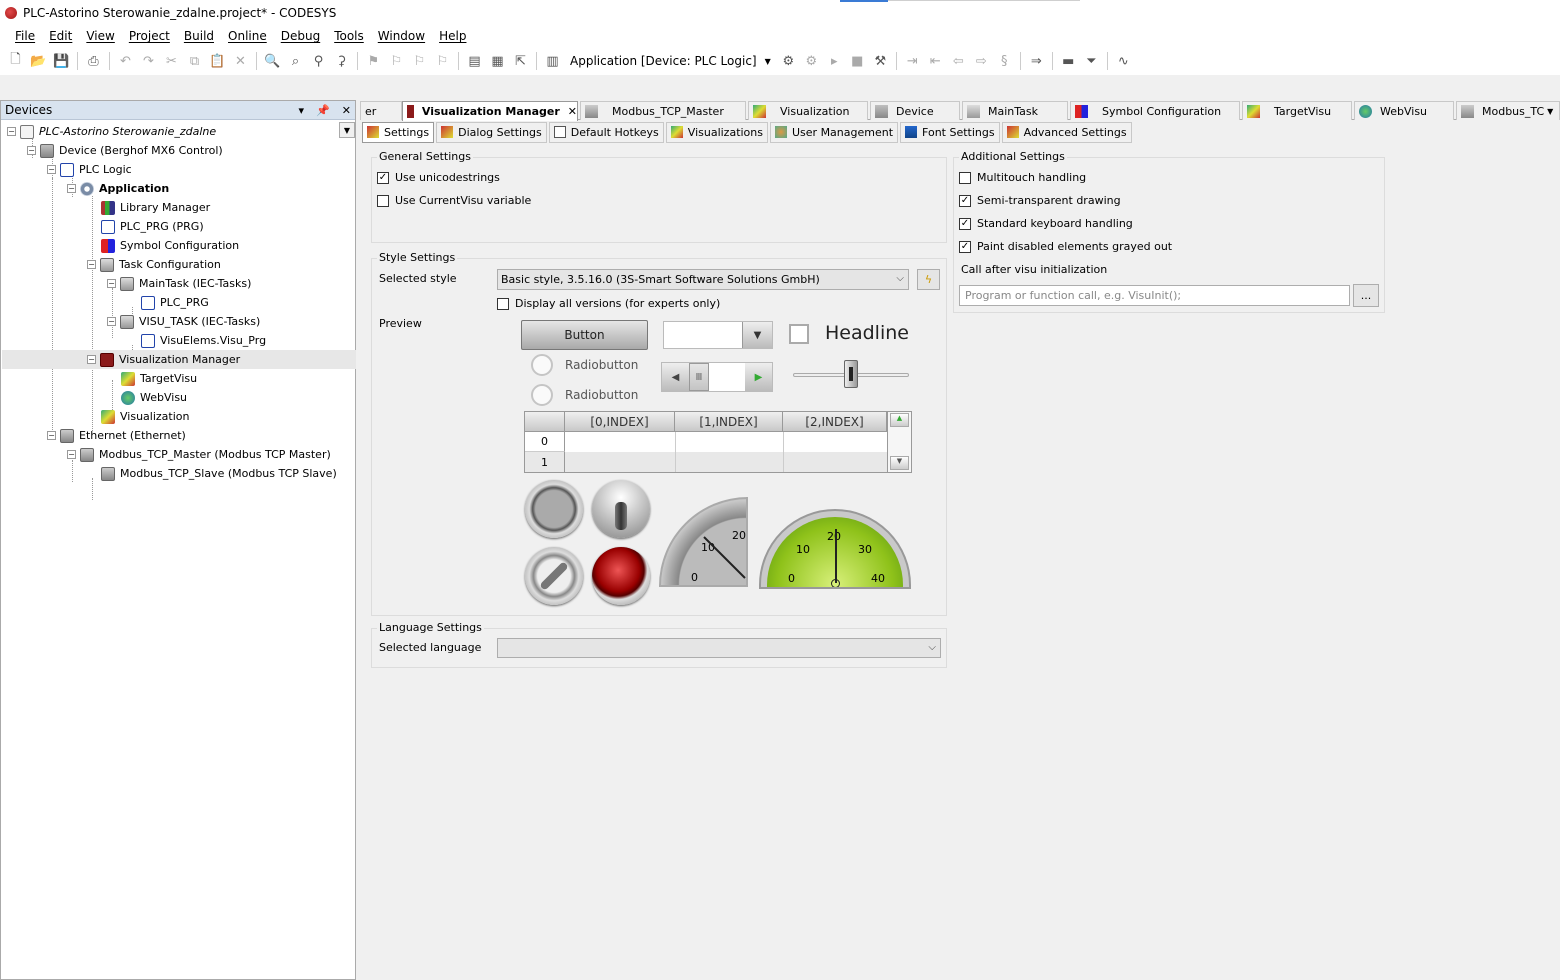  What do you see at coordinates (247, 36) in the screenshot?
I see `menu-online: Online` at bounding box center [247, 36].